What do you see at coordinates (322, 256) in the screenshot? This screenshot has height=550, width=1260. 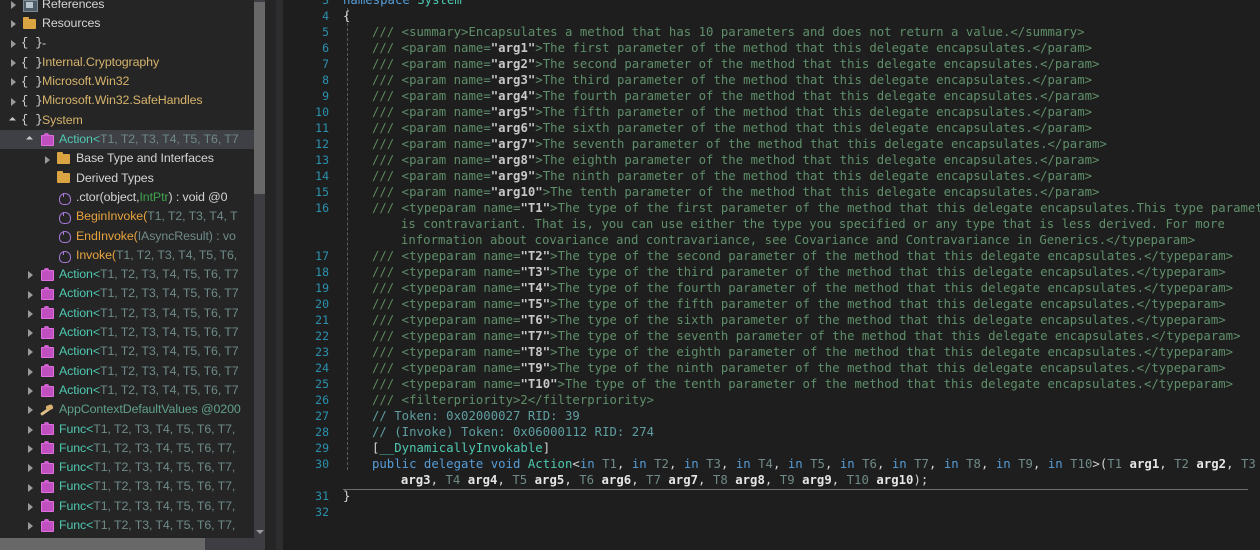 I see `line-number: 17` at bounding box center [322, 256].